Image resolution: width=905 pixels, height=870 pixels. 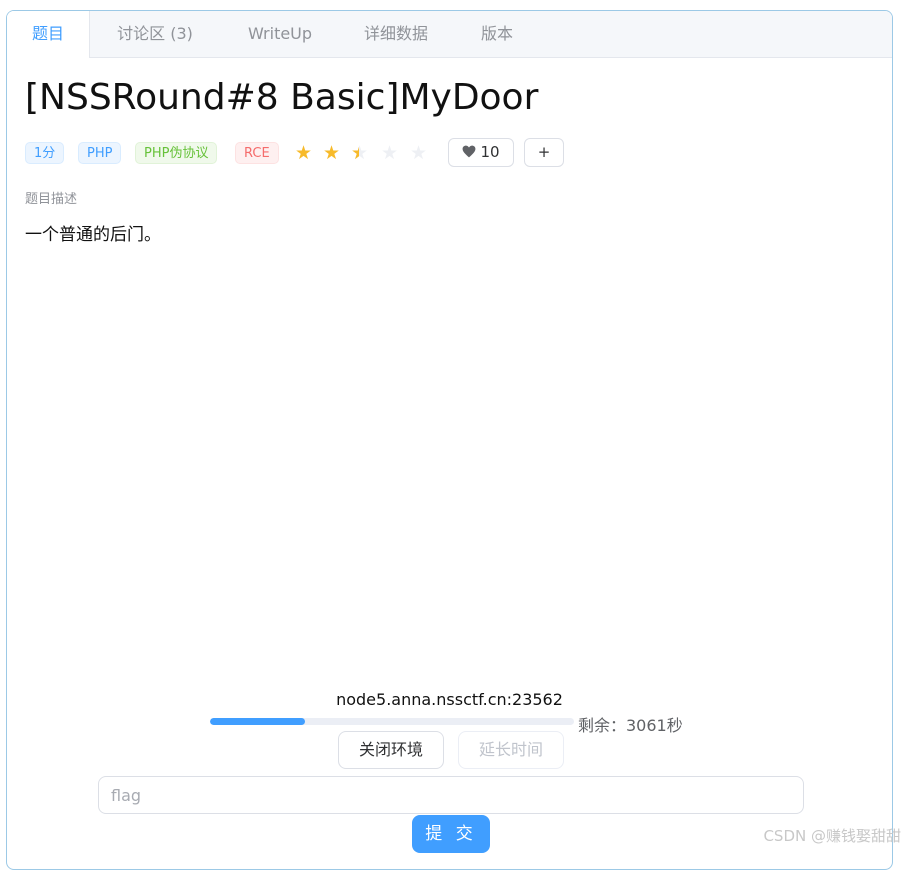 What do you see at coordinates (281, 97) in the screenshot?
I see `problem-title: [NSSRound#8 Basic]MyDoor` at bounding box center [281, 97].